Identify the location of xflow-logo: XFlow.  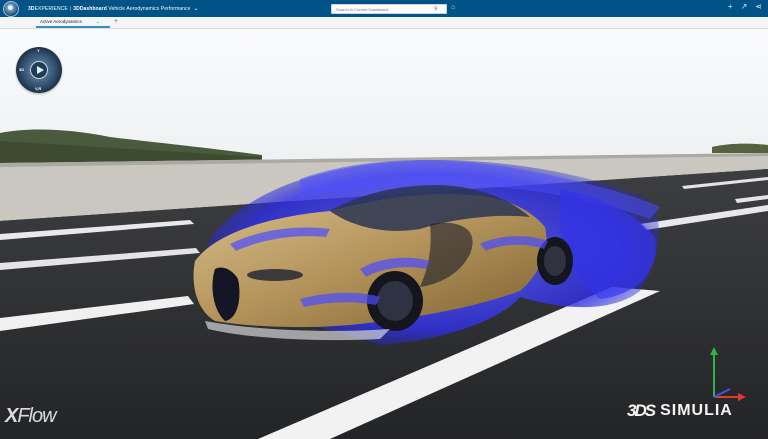
(31, 416).